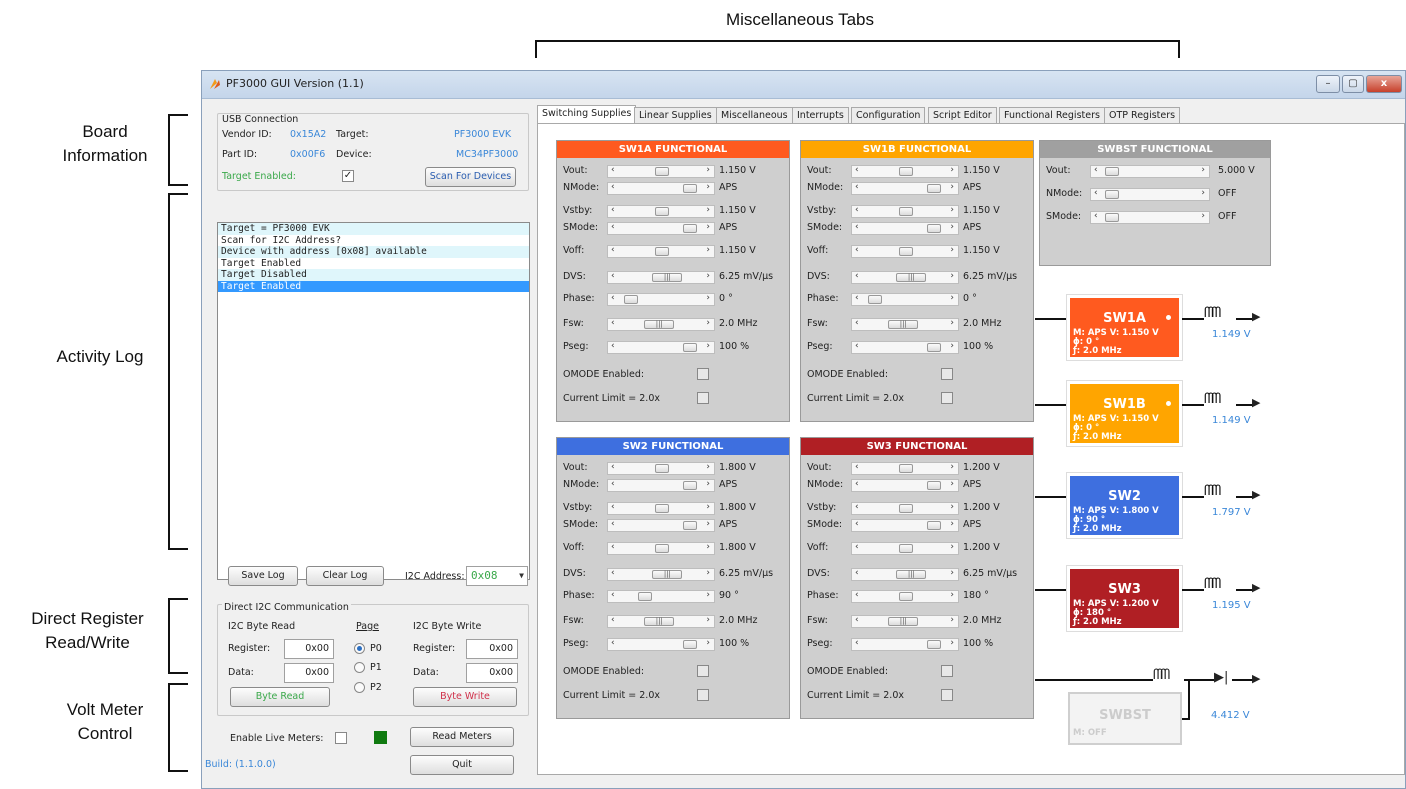 The image size is (1406, 789). Describe the element at coordinates (661, 347) in the screenshot. I see `sw1a-pseg-slider: ‹ ›` at that location.